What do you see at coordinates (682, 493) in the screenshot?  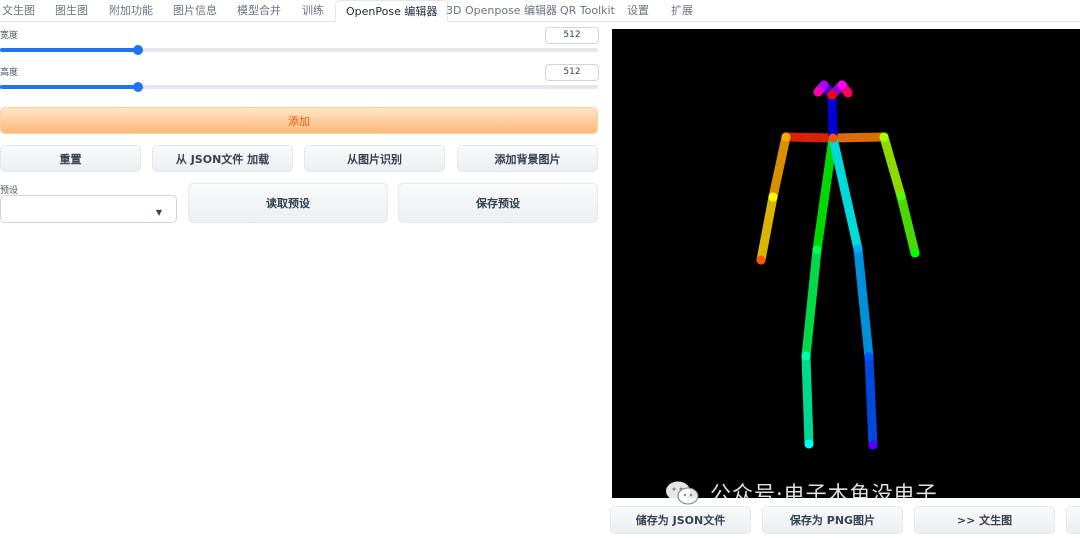 I see `wechat-icon` at bounding box center [682, 493].